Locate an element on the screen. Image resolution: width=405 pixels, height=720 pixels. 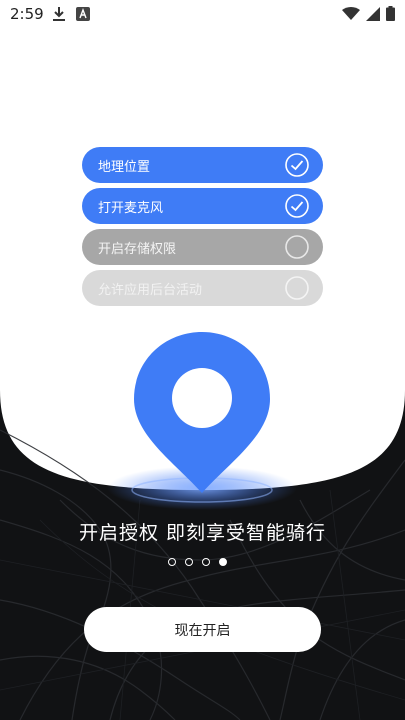
permission-microphone: 打开麦克风 is located at coordinates (202, 206).